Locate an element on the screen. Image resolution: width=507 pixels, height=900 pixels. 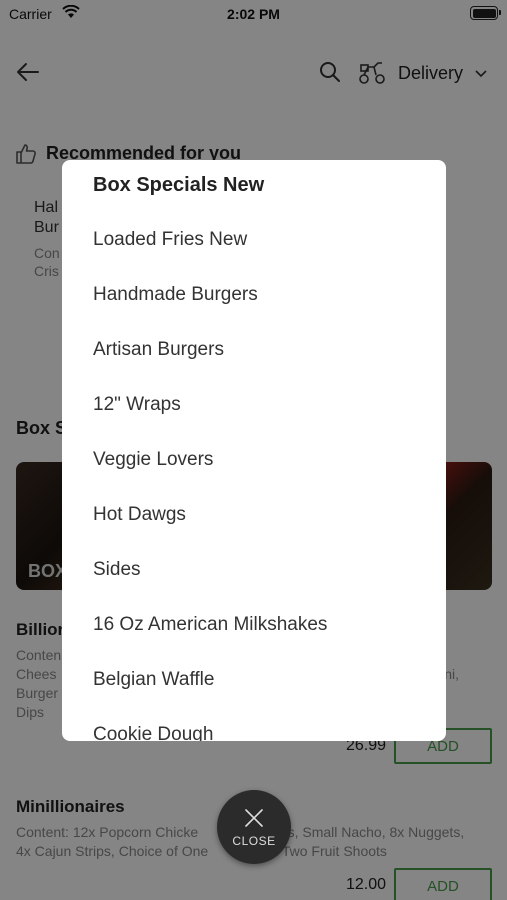
close-button: CLOSE is located at coordinates (254, 827).